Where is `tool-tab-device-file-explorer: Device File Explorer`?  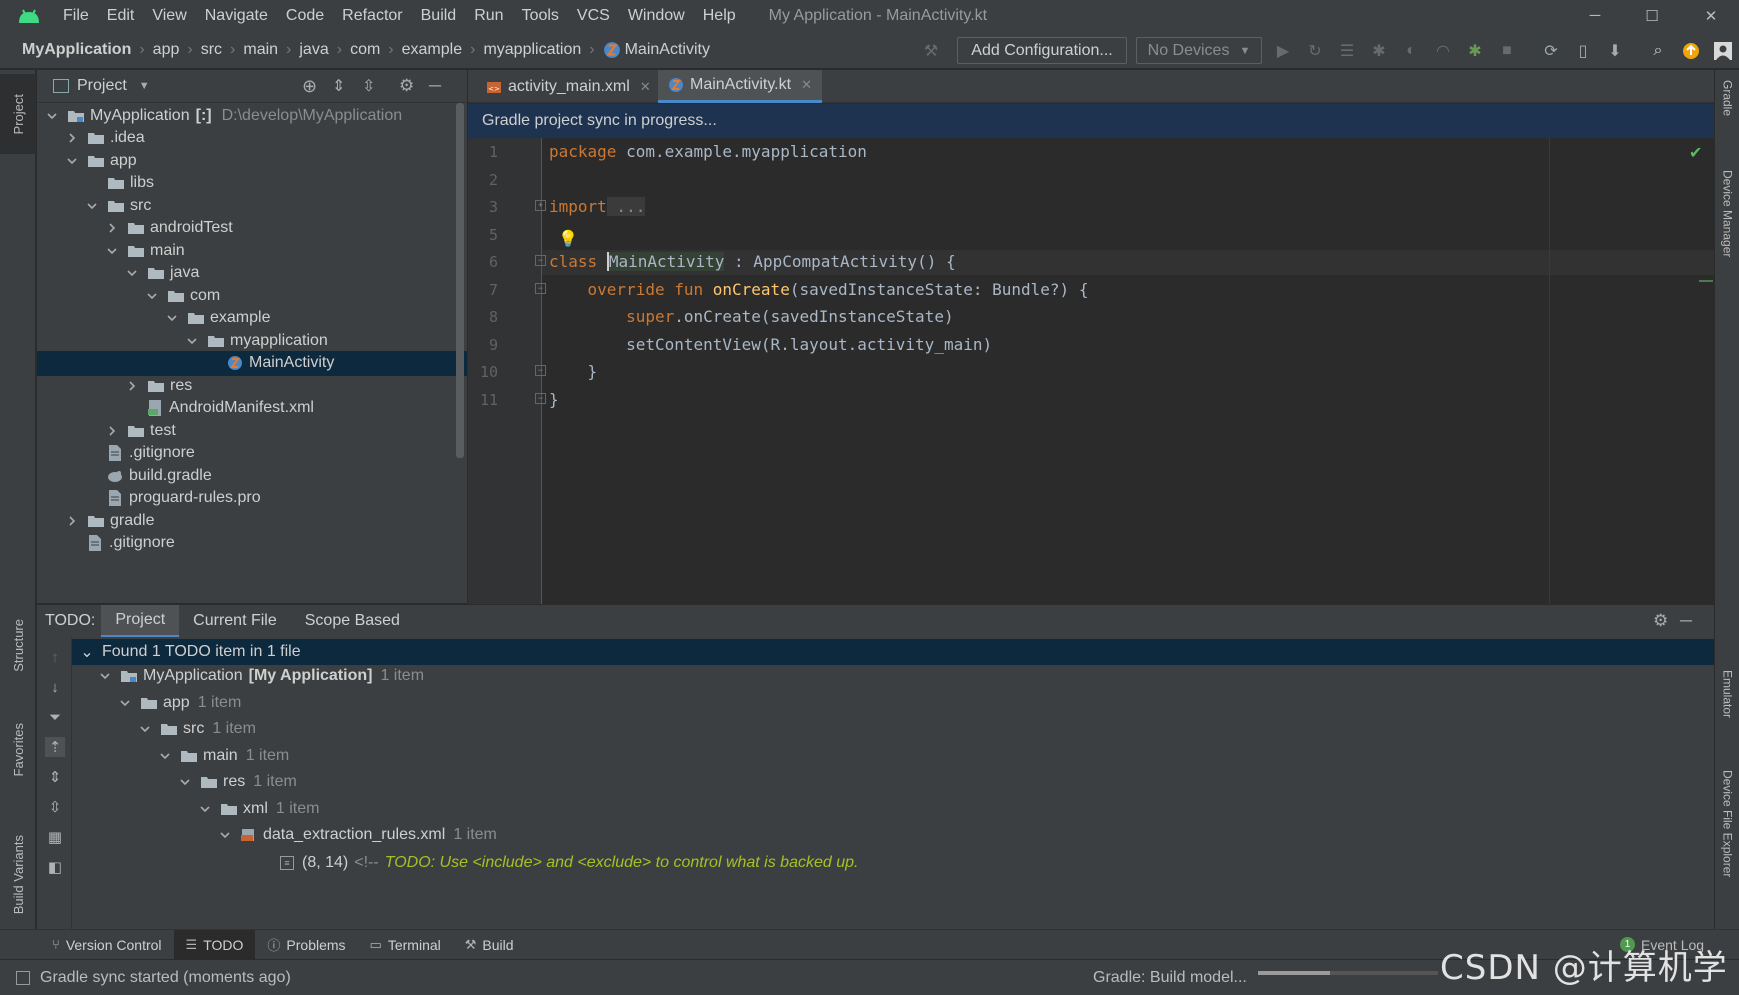 tool-tab-device-file-explorer: Device File Explorer is located at coordinates (1727, 823).